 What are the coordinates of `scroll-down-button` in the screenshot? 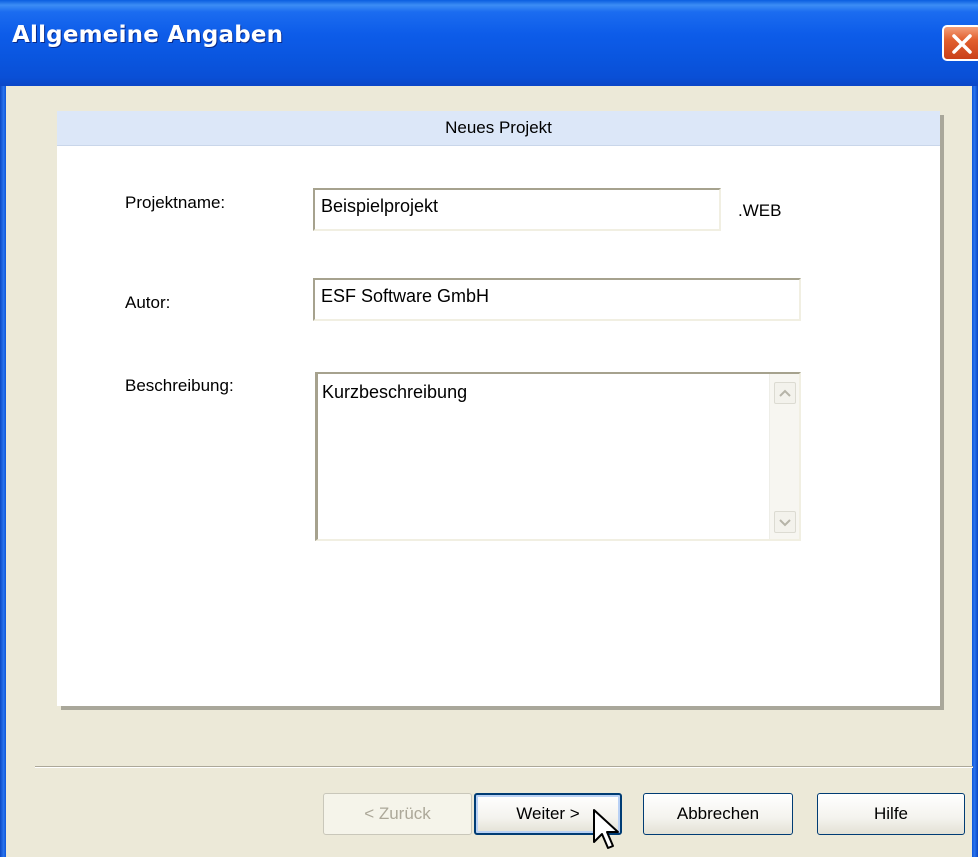 It's located at (785, 522).